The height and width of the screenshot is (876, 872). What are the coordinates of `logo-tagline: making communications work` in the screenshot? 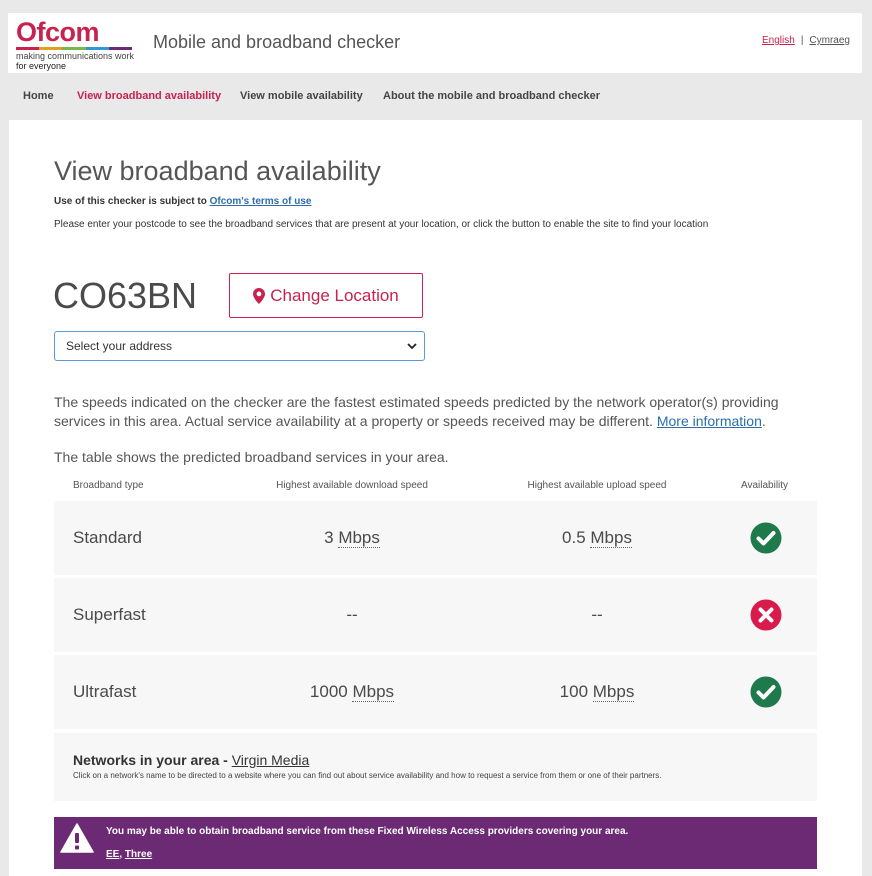 It's located at (75, 56).